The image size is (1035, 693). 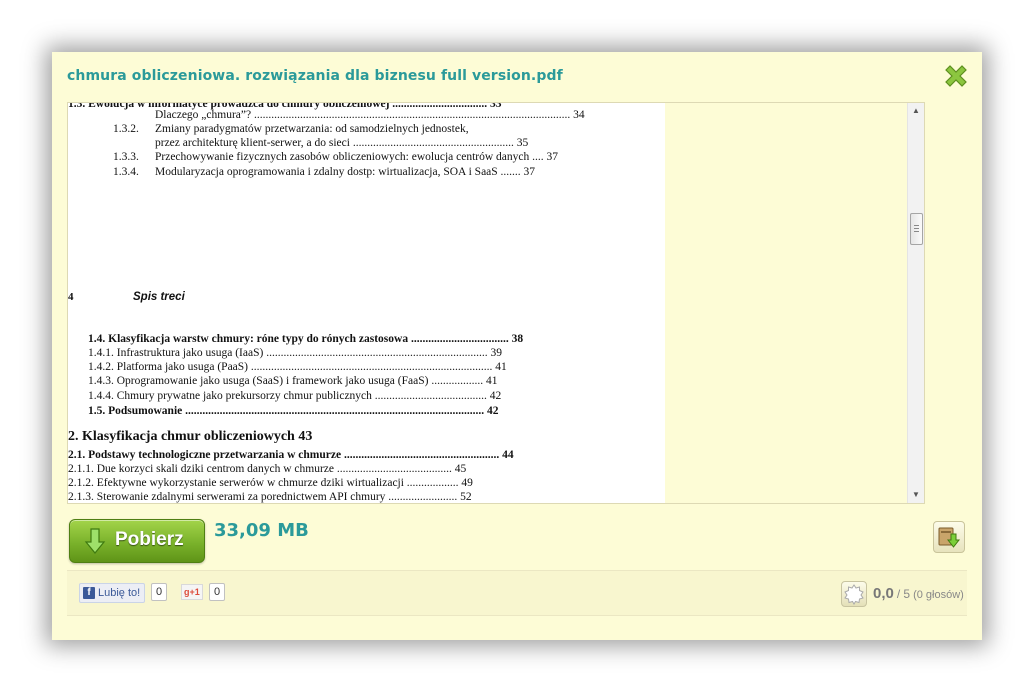 What do you see at coordinates (119, 593) in the screenshot?
I see `facebook-like-label: Lubię to!` at bounding box center [119, 593].